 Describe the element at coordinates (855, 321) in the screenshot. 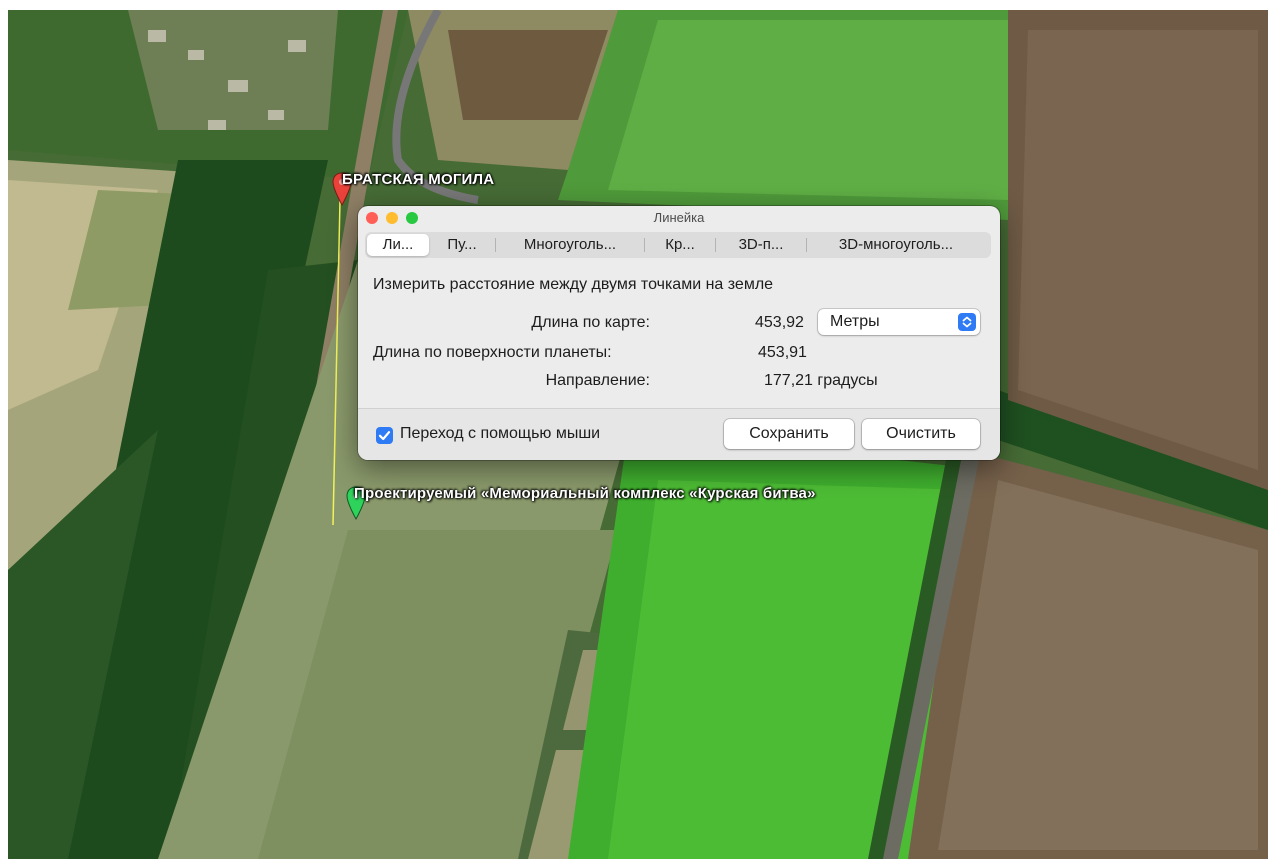

I see `units-select-value: Метры` at that location.